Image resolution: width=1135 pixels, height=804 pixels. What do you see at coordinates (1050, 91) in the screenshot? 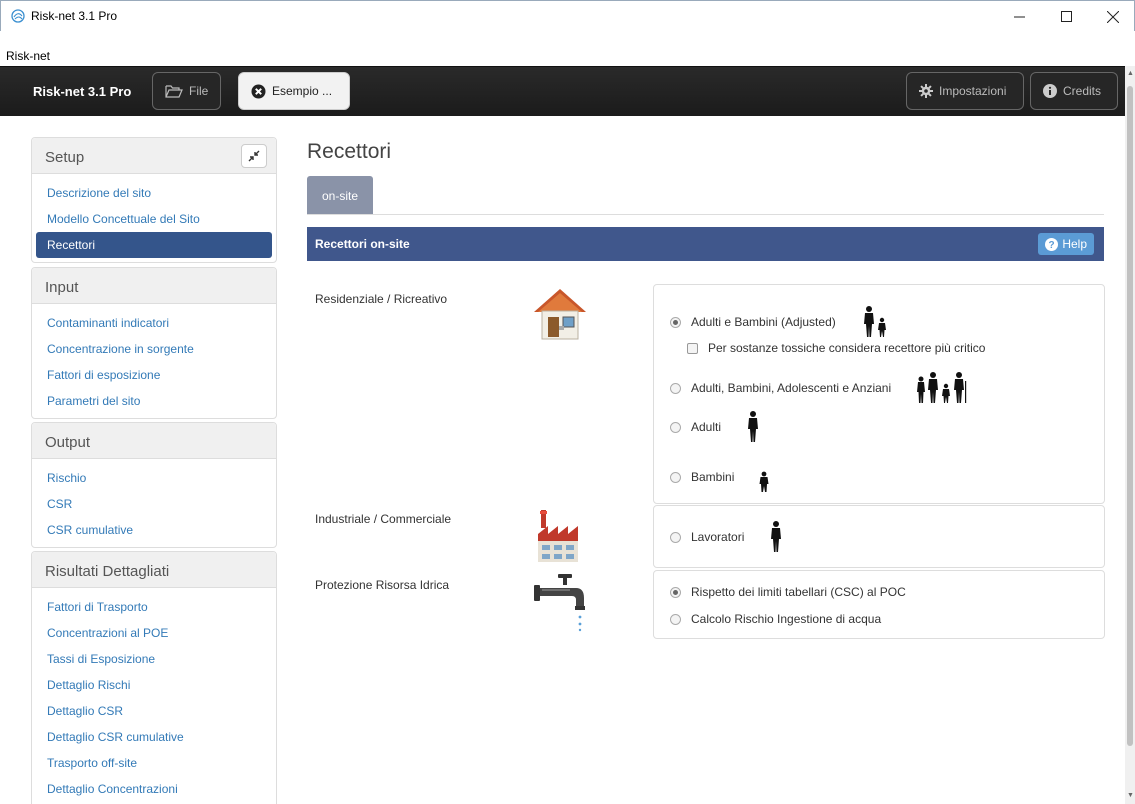
I see `info-circle-icon` at bounding box center [1050, 91].